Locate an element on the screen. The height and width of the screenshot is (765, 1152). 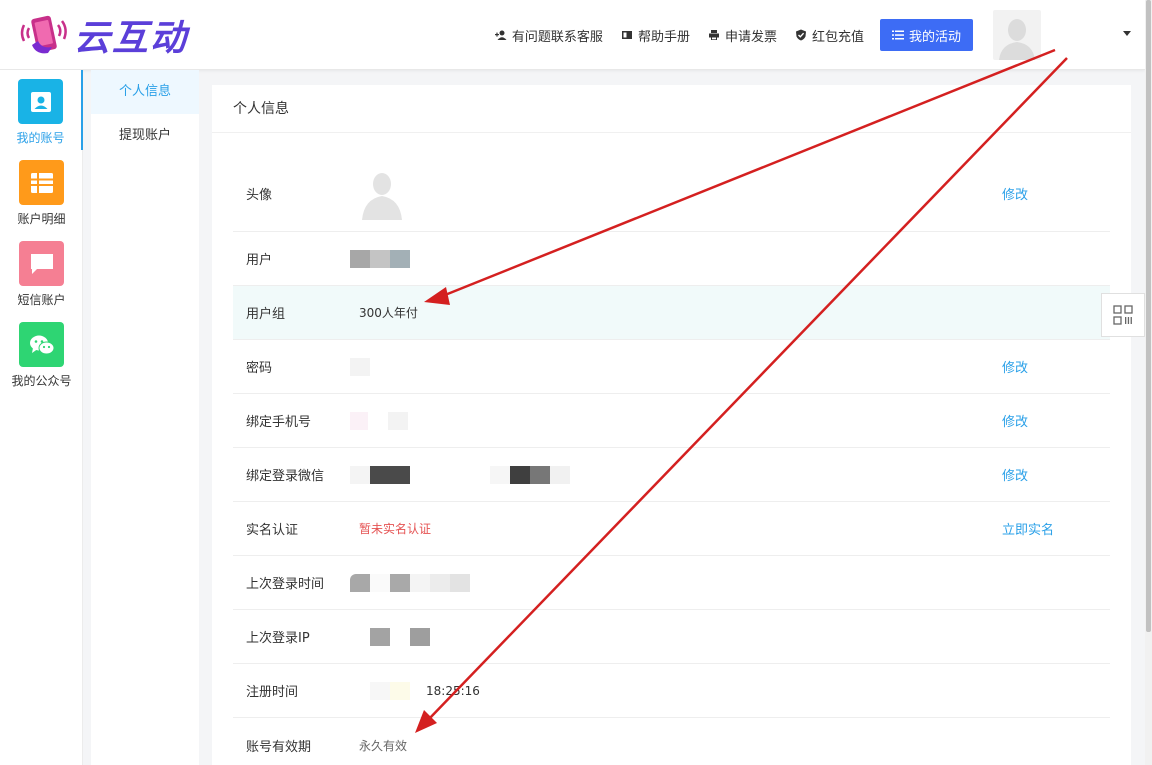
row-label: 账号有效期 is located at coordinates (279, 747).